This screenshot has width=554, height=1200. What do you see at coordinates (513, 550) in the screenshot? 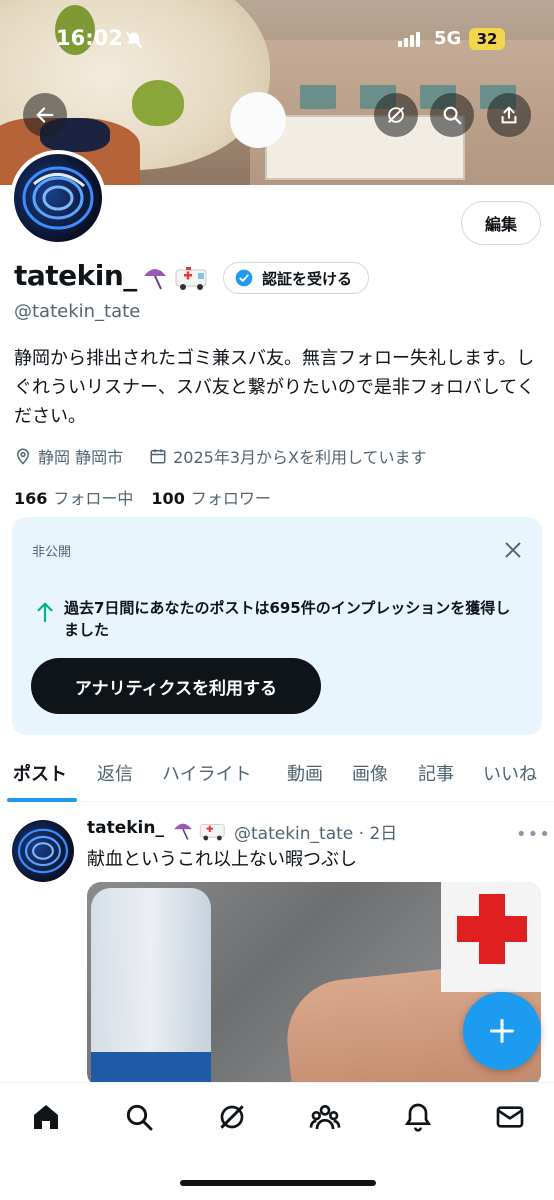
I see `close-icon` at bounding box center [513, 550].